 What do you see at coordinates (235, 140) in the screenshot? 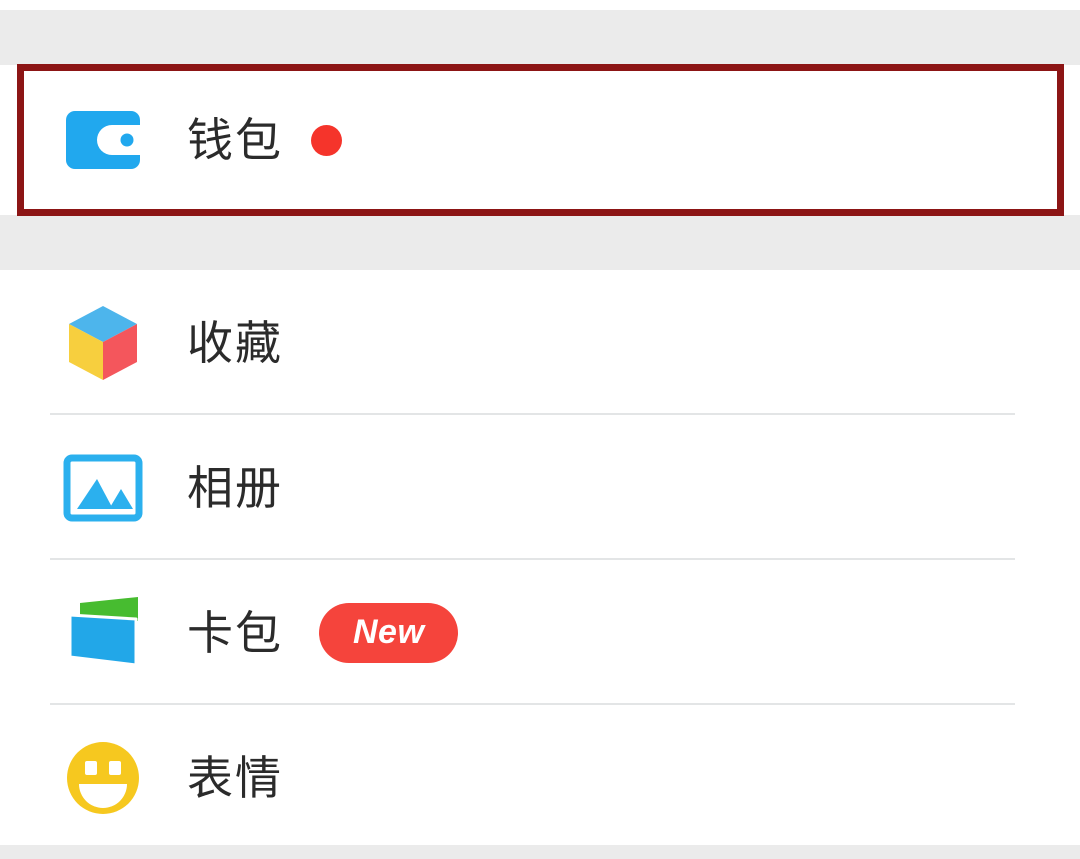
I see `menu-item-label: 钱包` at bounding box center [235, 140].